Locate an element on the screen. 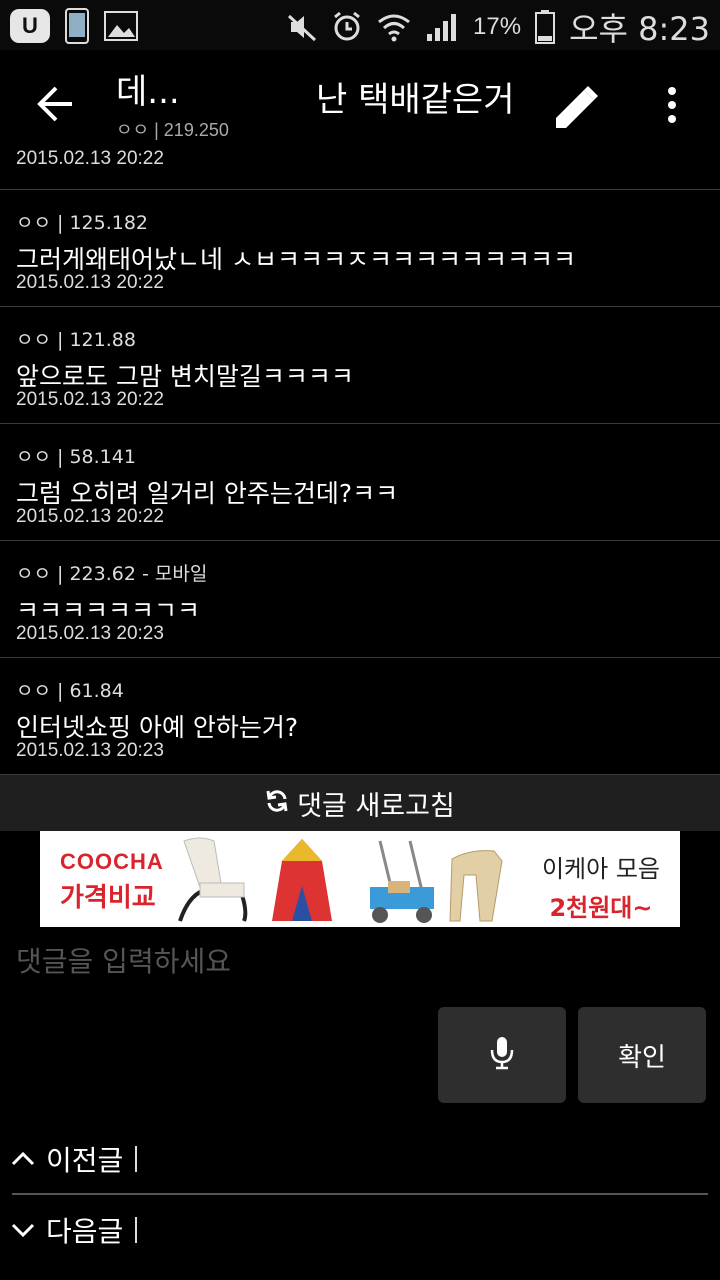 Image resolution: width=720 pixels, height=1280 pixels. status-left: U is located at coordinates (74, 26).